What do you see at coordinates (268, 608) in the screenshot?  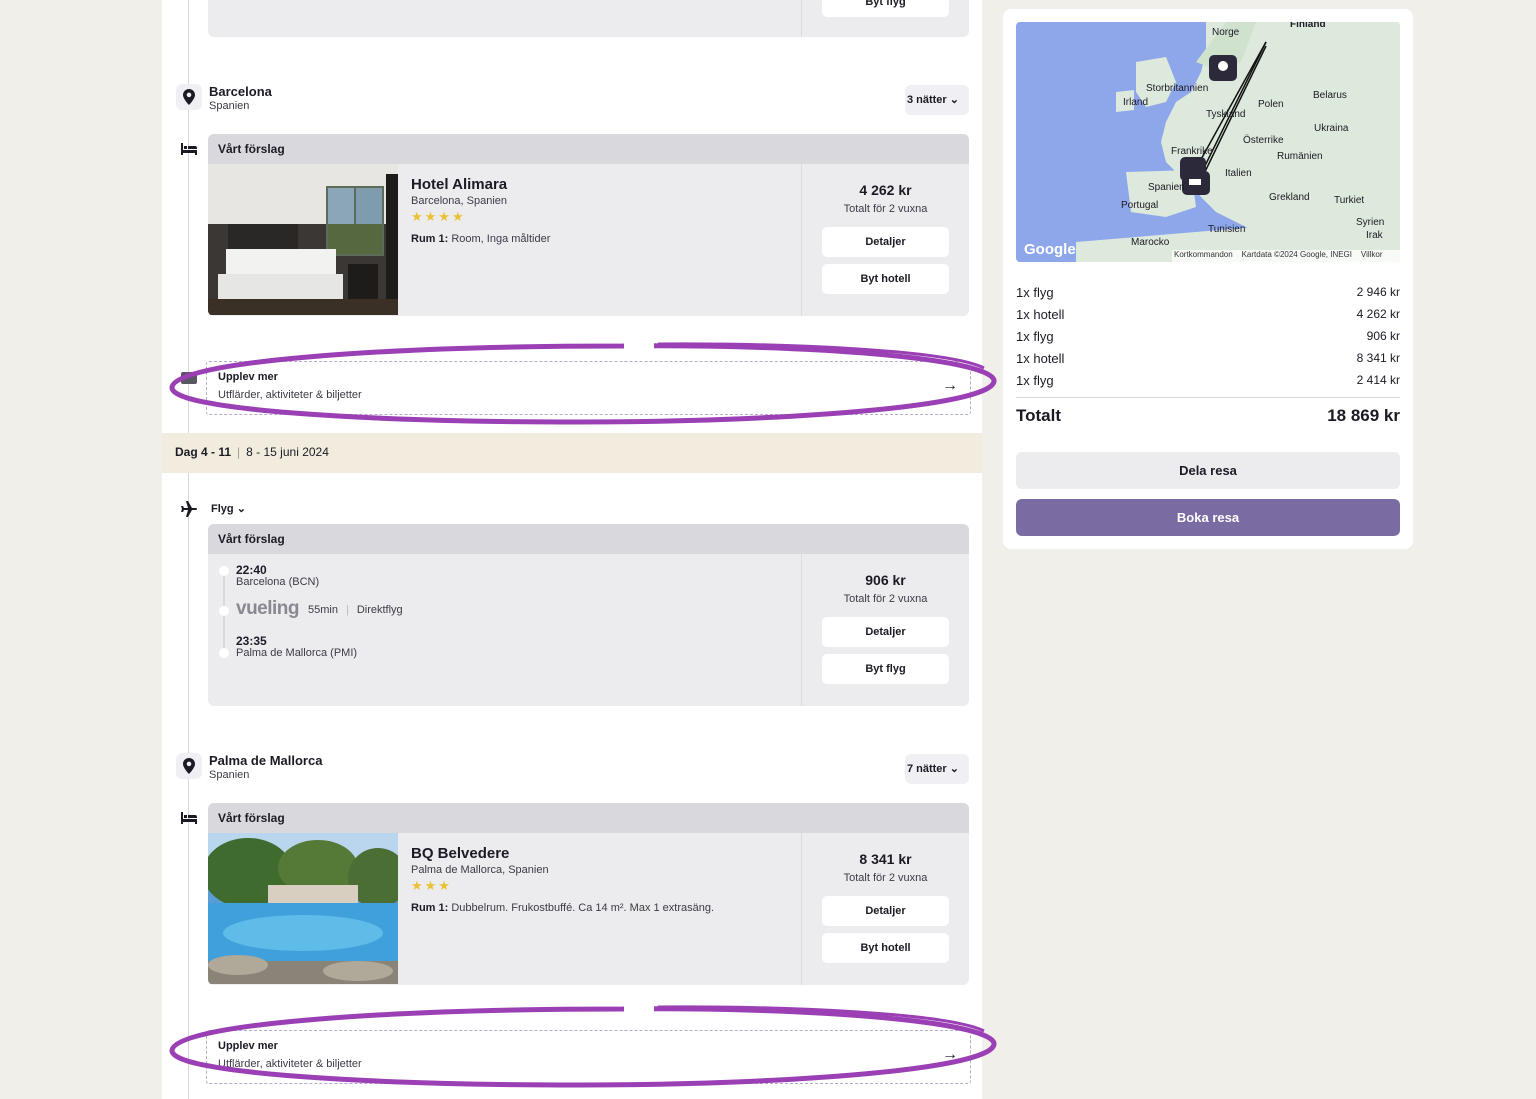 I see `airline-logo: vueling` at bounding box center [268, 608].